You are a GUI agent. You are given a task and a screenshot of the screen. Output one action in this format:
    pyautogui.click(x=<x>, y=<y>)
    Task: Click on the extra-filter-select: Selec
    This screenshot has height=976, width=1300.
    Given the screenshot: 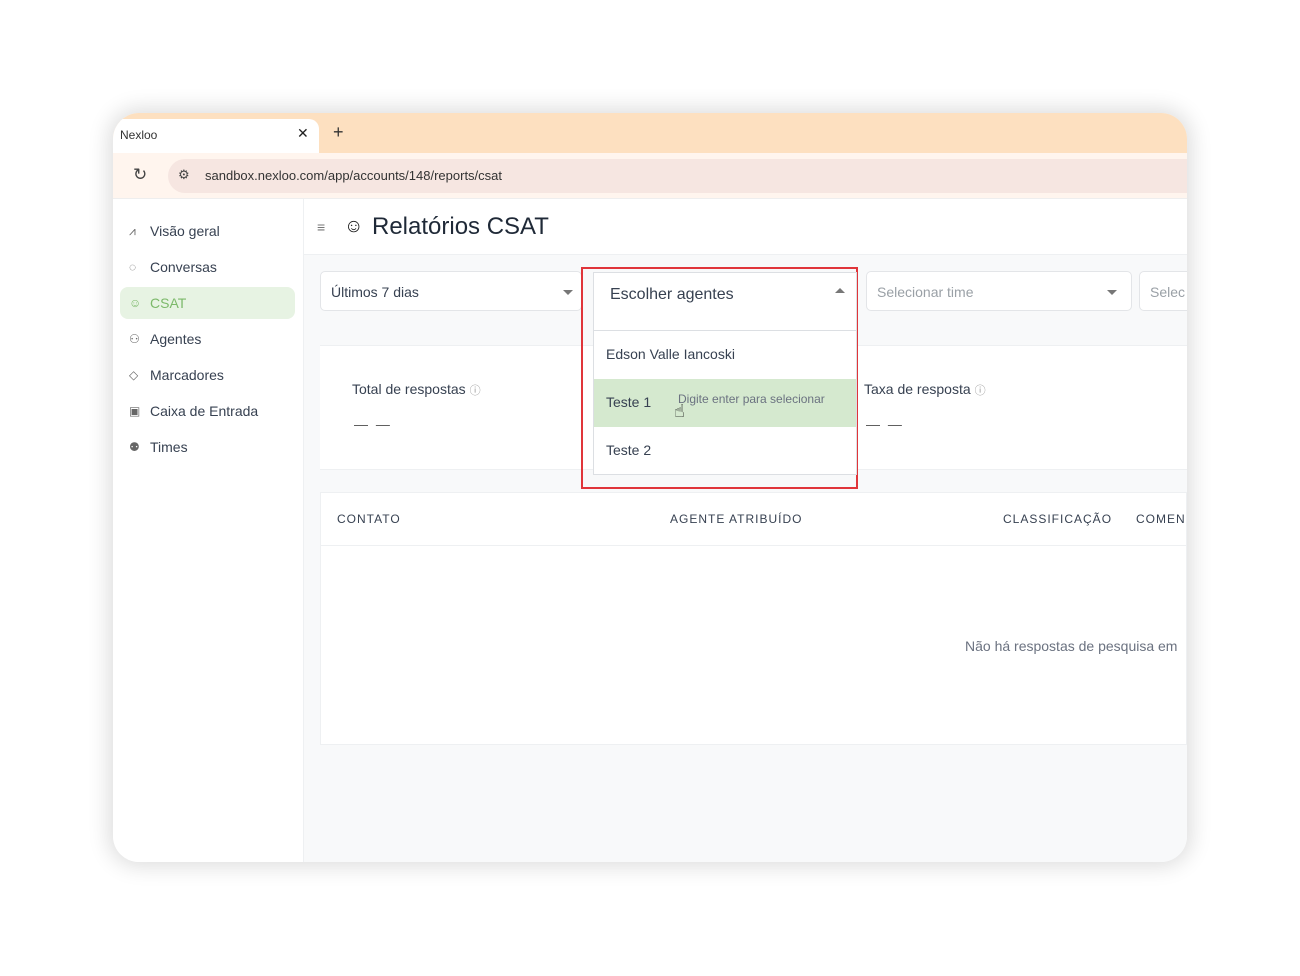 What is the action you would take?
    pyautogui.click(x=1163, y=291)
    